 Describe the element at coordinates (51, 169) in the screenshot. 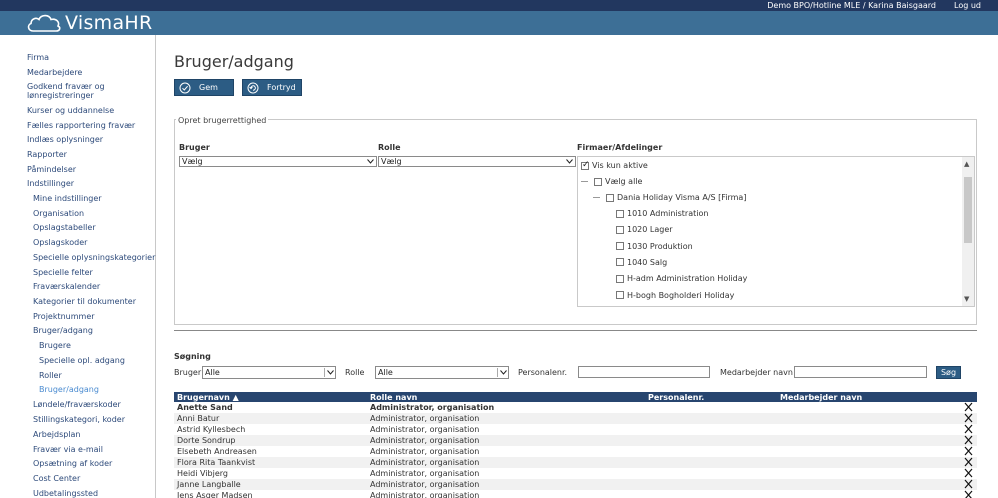

I see `sidebar-item: Påmindelser` at that location.